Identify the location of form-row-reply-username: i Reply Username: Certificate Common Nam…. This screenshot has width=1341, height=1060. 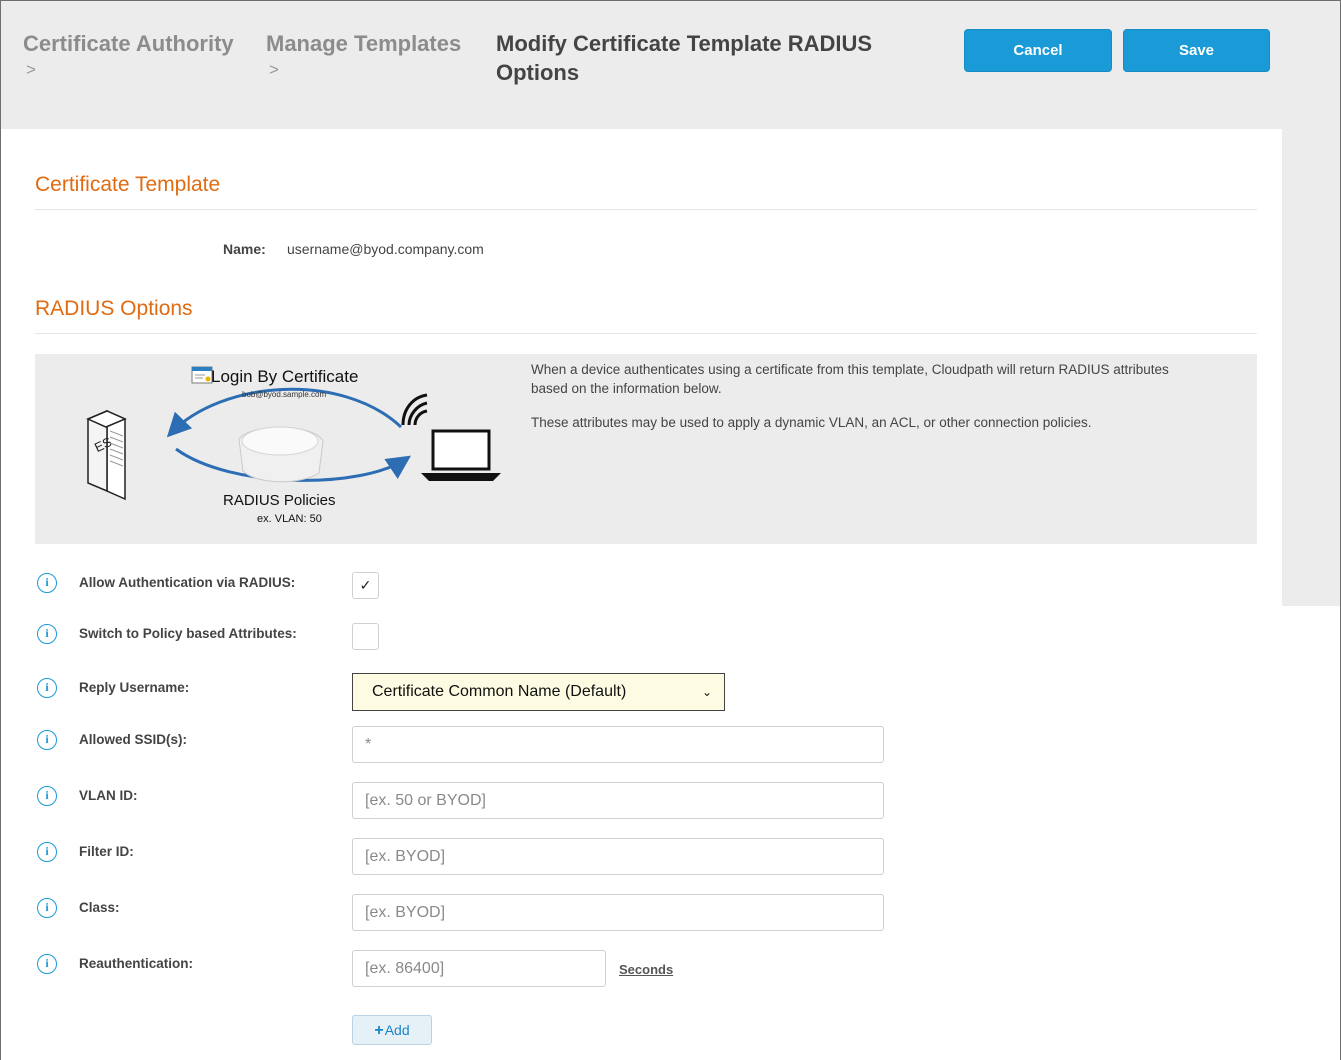
(651, 692).